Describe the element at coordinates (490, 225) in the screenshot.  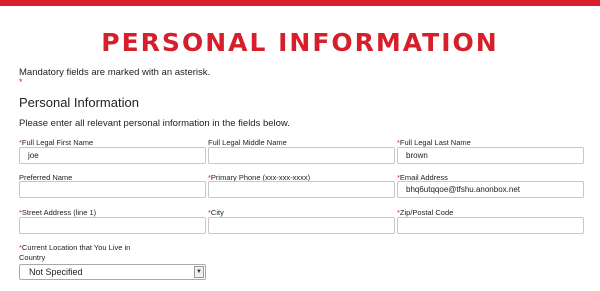
I see `zip-input` at that location.